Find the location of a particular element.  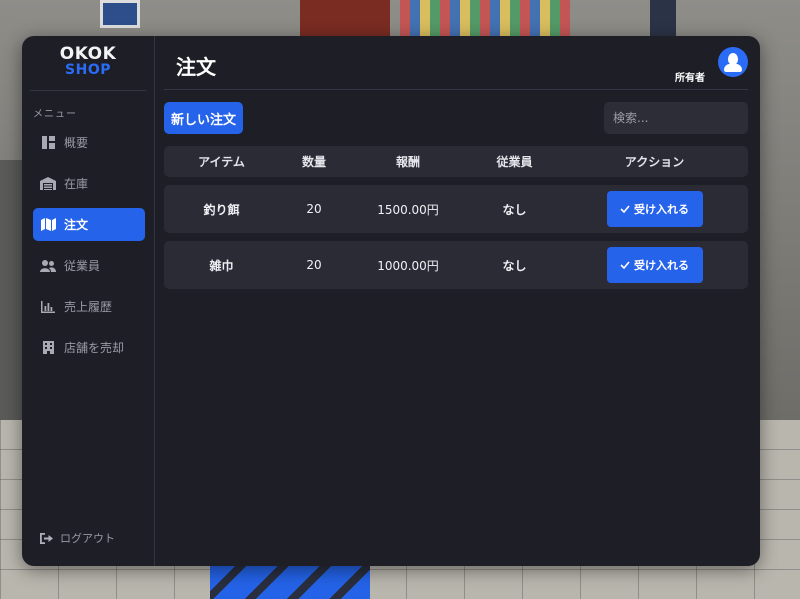

building-icon is located at coordinates (48, 348).